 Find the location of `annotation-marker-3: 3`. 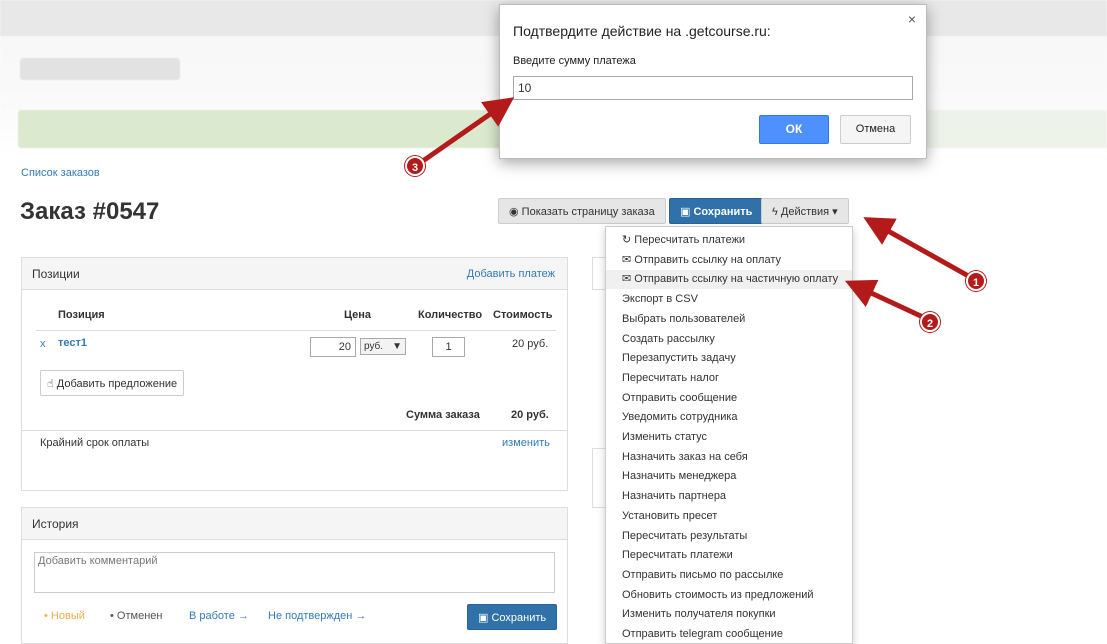

annotation-marker-3: 3 is located at coordinates (415, 166).